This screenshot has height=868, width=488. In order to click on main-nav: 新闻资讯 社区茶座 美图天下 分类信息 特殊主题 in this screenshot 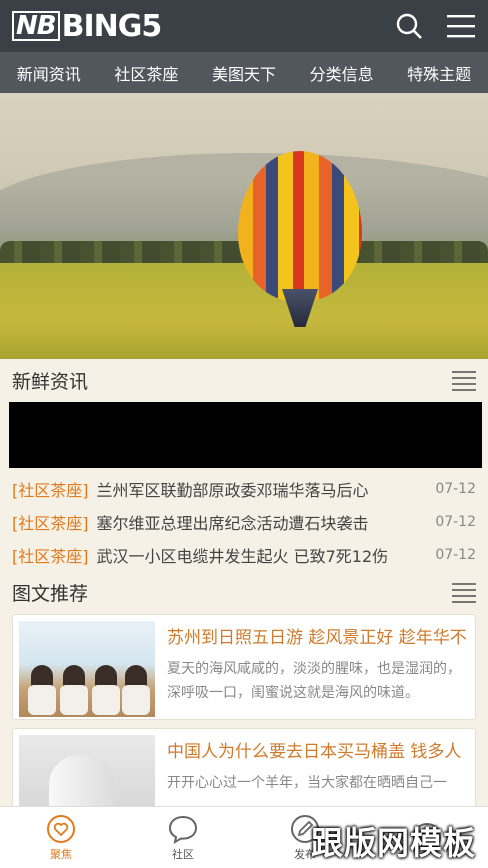, I will do `click(244, 72)`.